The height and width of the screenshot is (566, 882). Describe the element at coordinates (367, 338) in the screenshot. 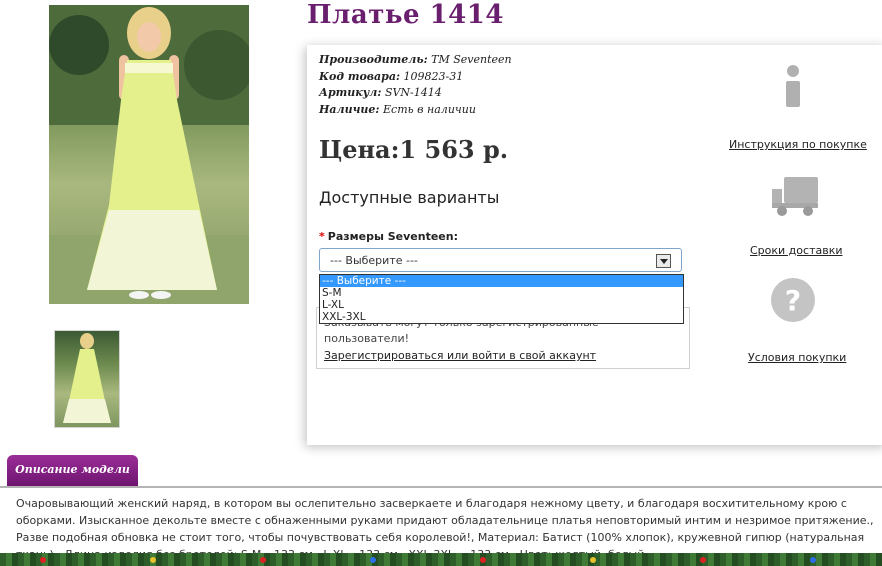

I see `login-notice-line2: пользователи!` at that location.